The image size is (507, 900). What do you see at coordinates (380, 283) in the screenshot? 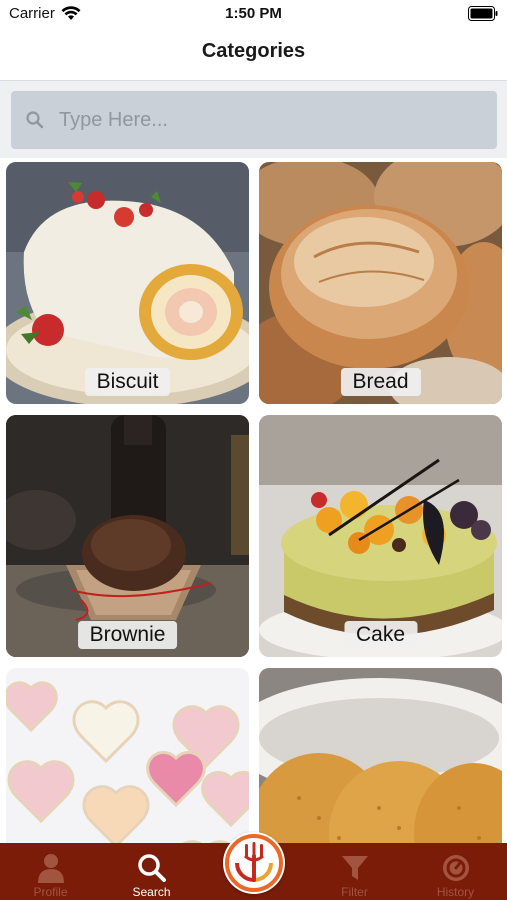
I see `category-card-bread: Bread` at bounding box center [380, 283].